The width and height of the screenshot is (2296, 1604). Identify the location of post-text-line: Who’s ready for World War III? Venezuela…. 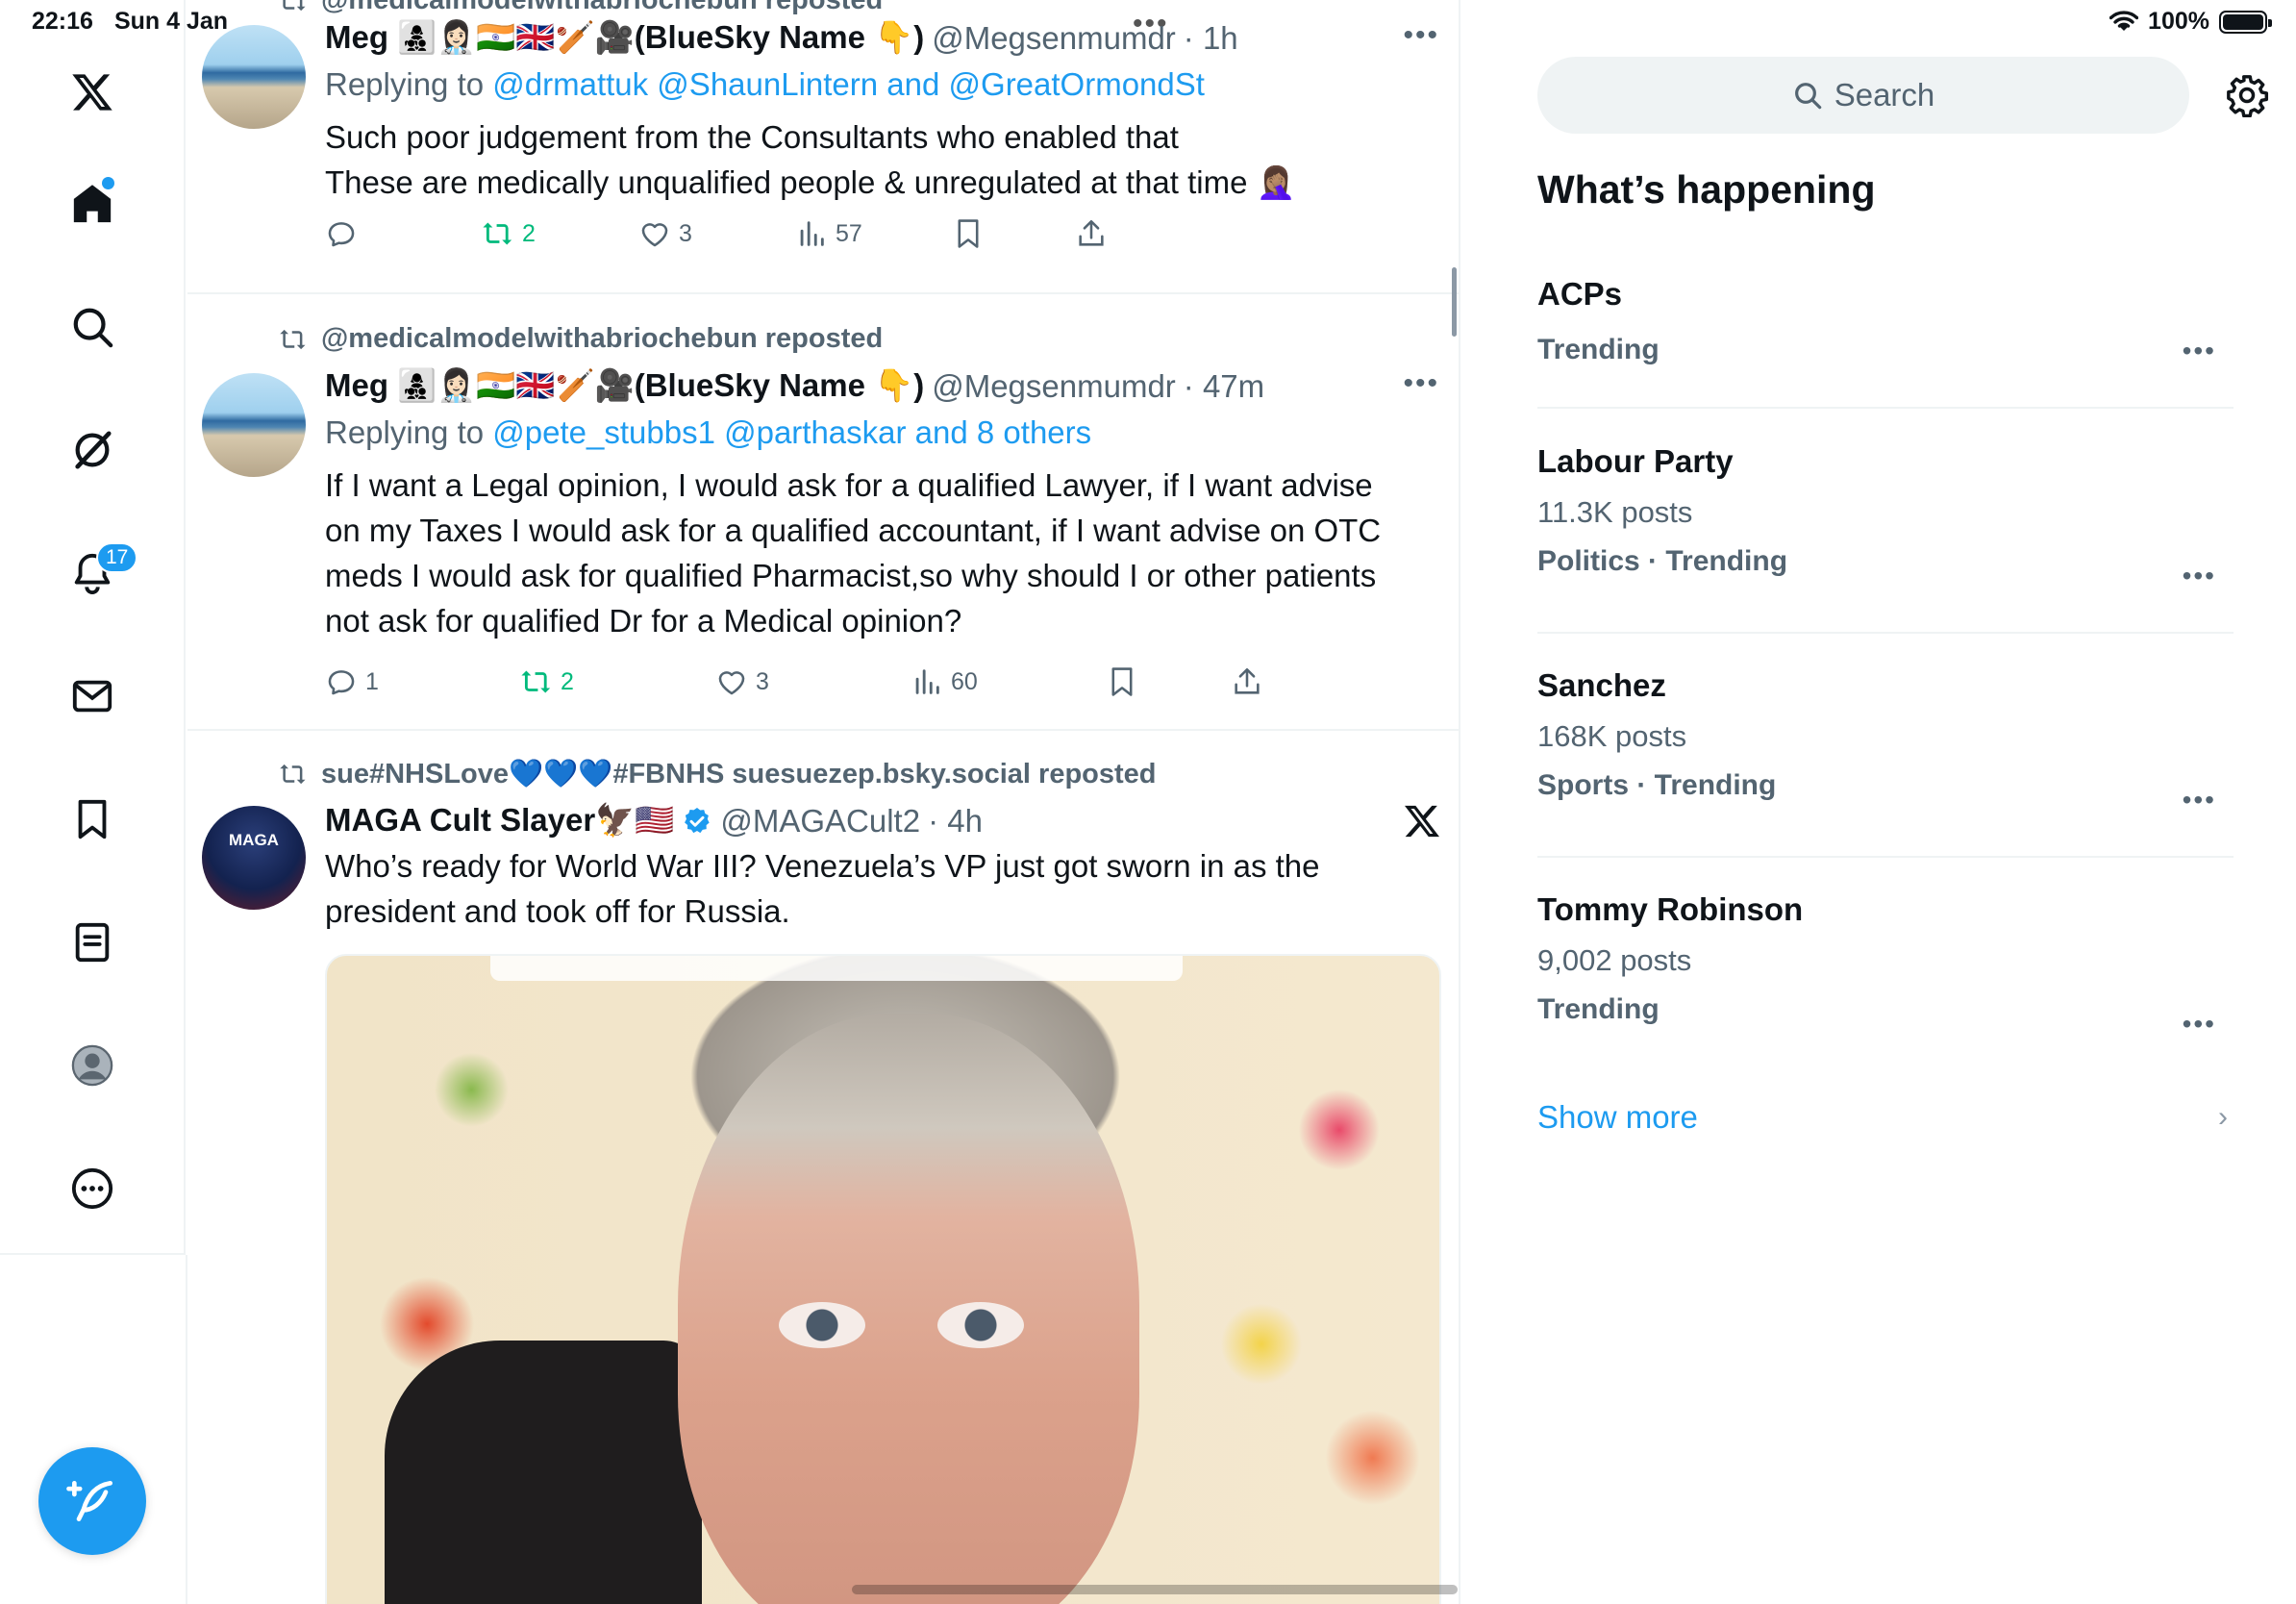
(822, 866).